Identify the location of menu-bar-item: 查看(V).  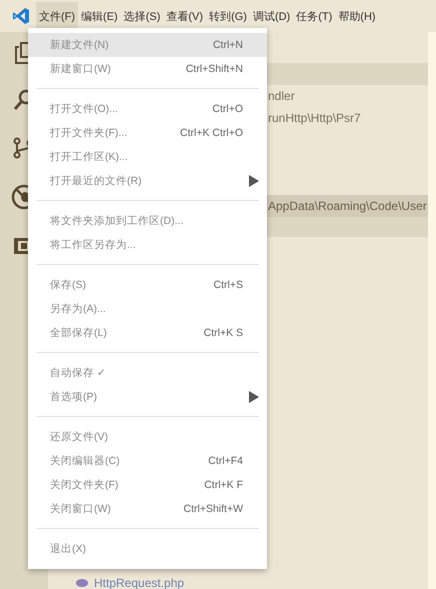
(184, 16).